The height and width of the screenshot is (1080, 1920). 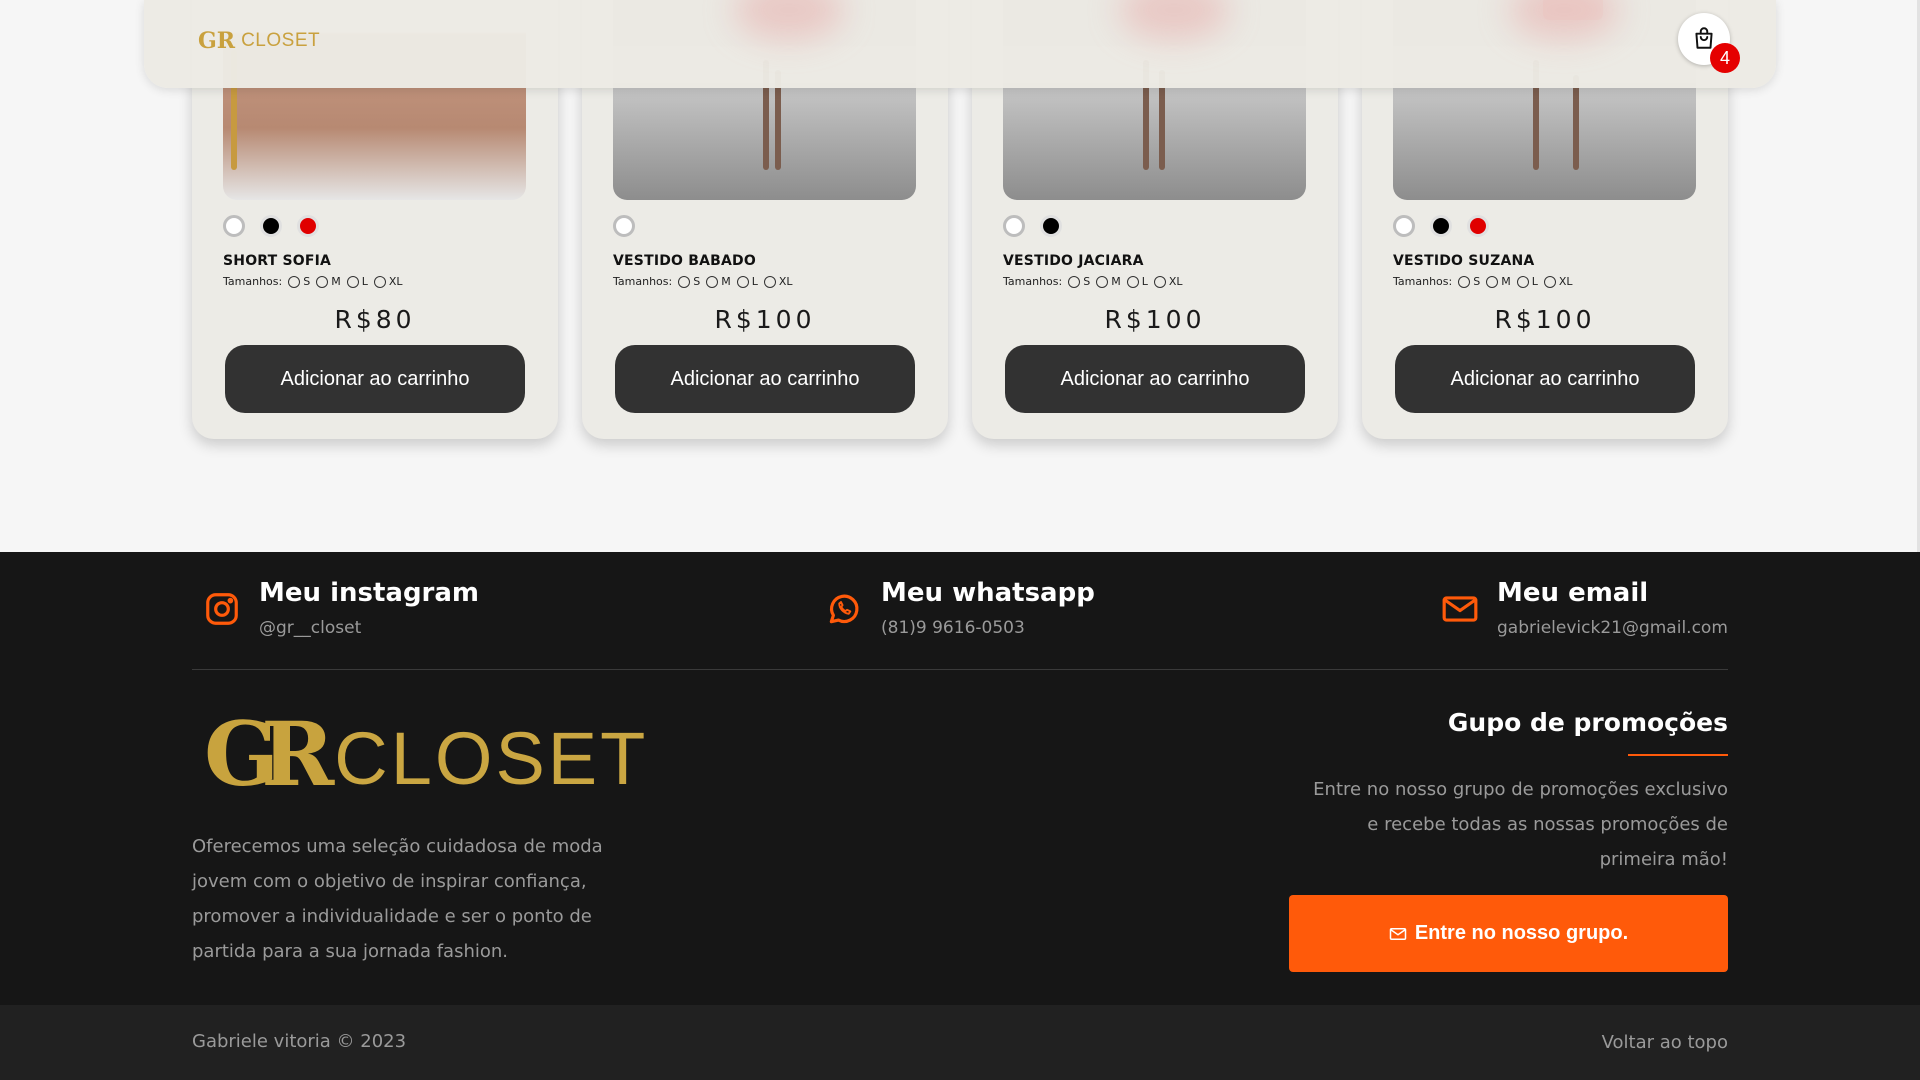 I want to click on product-name: VESTIDO BABADO, so click(x=684, y=261).